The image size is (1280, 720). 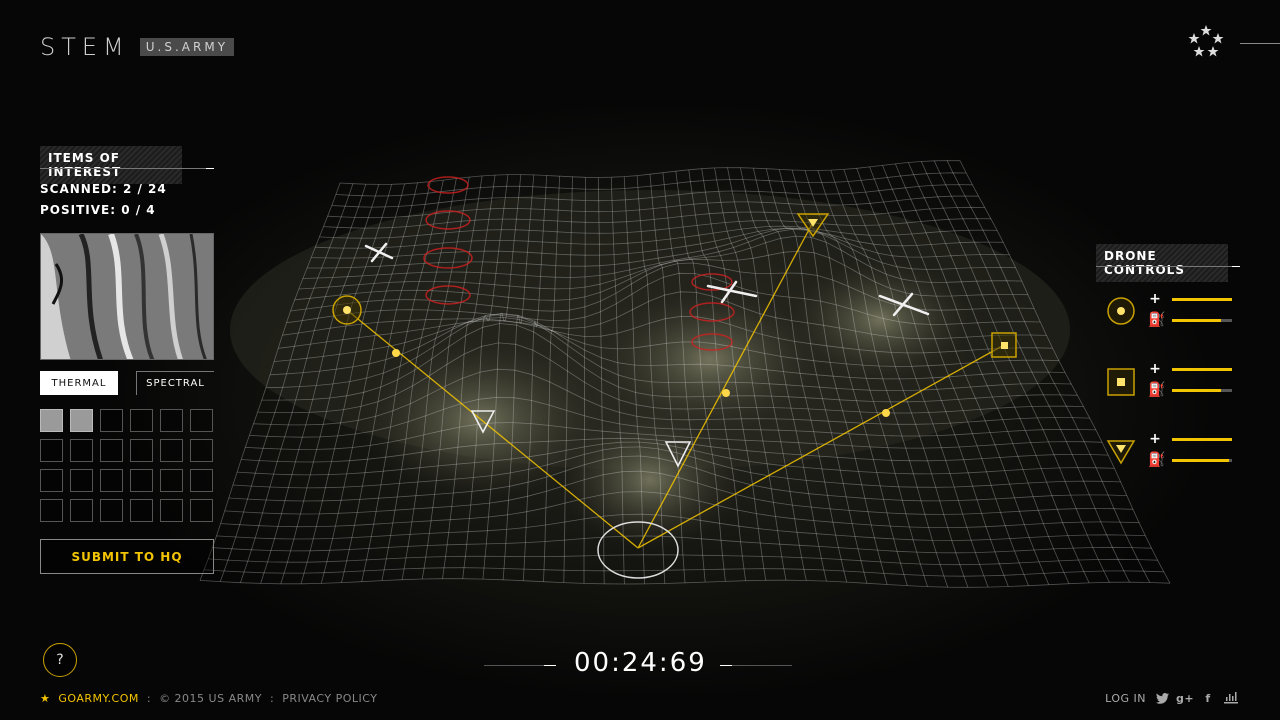 I want to click on drone-panel-rule, so click(x=1168, y=266).